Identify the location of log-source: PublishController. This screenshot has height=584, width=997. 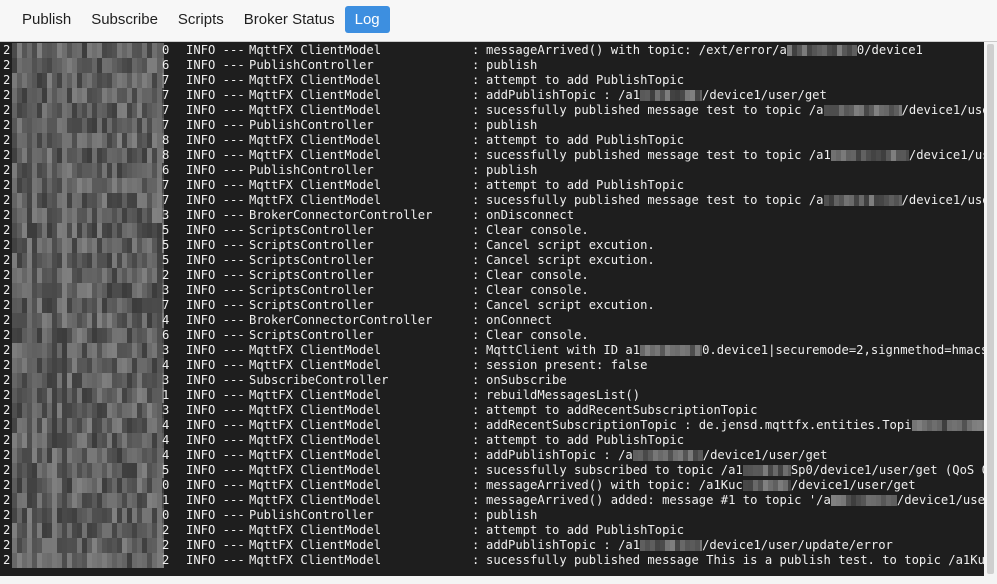
(311, 65).